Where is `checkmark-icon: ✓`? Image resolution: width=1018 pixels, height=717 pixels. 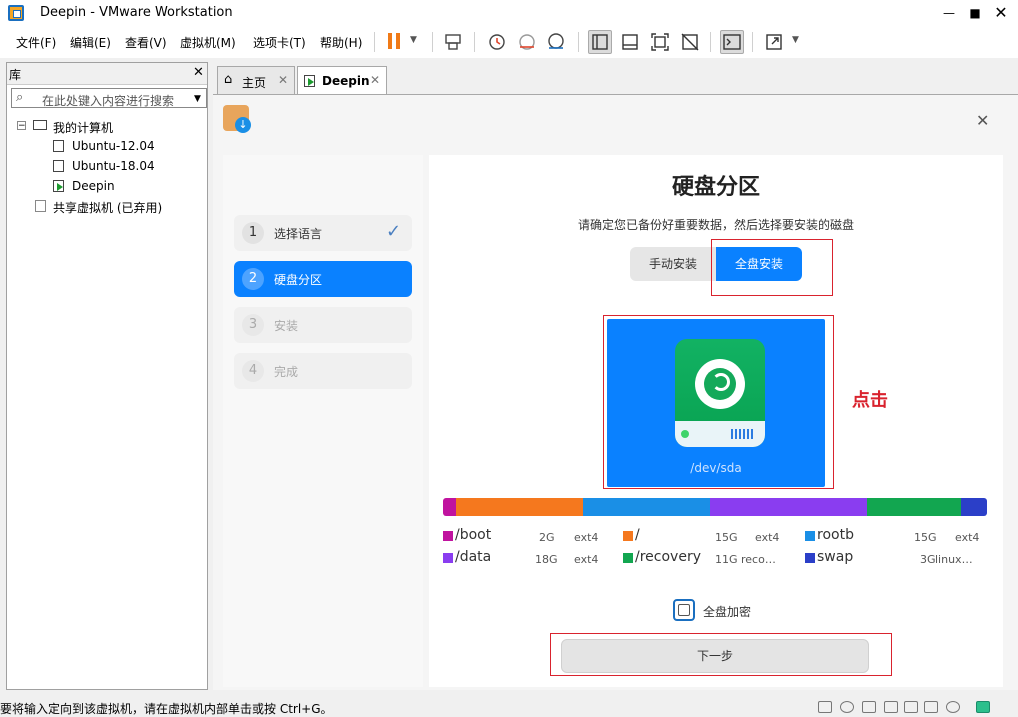
checkmark-icon: ✓ is located at coordinates (394, 231).